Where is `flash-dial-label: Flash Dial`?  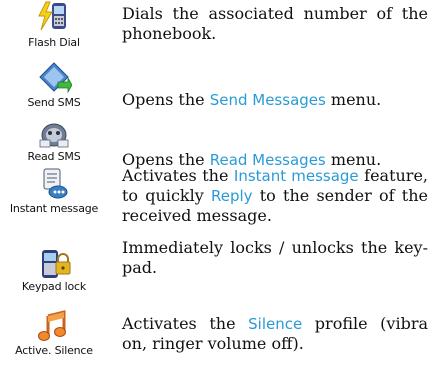 flash-dial-label: Flash Dial is located at coordinates (54, 42).